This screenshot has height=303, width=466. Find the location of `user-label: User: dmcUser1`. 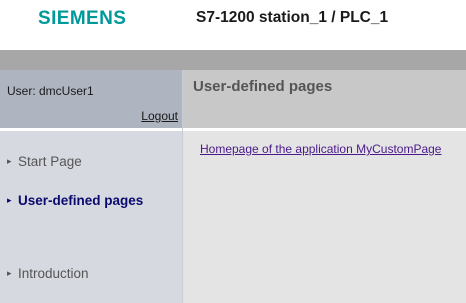

user-label: User: dmcUser1 is located at coordinates (50, 91).